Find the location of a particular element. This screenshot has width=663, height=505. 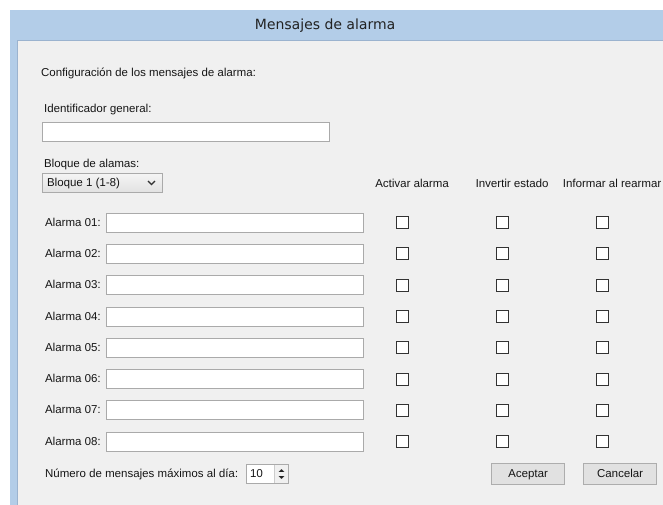

column-header: Informar al rearmar is located at coordinates (612, 185).